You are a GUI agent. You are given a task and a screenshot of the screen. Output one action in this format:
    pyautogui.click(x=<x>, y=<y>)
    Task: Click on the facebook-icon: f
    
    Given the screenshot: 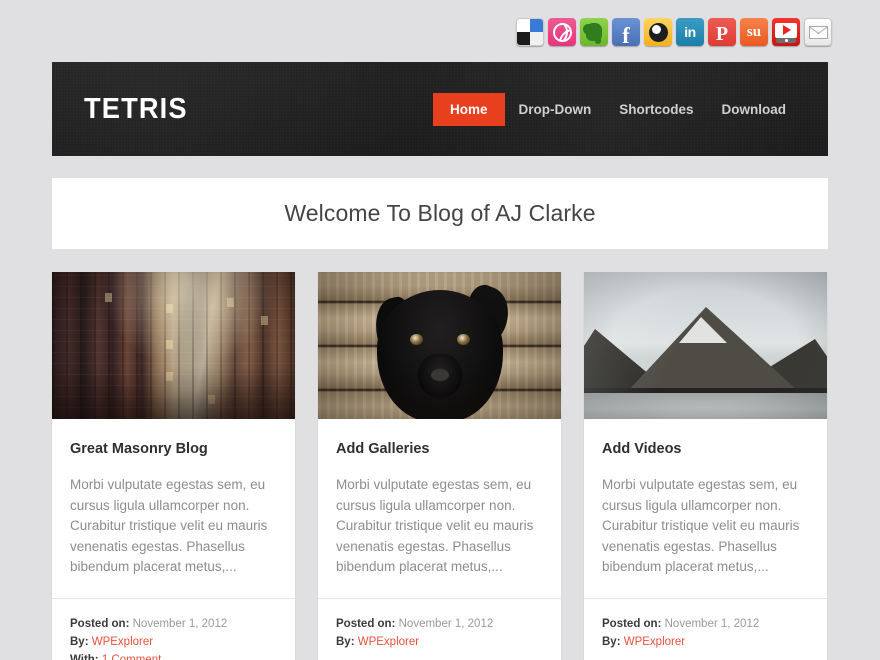 What is the action you would take?
    pyautogui.click(x=626, y=32)
    